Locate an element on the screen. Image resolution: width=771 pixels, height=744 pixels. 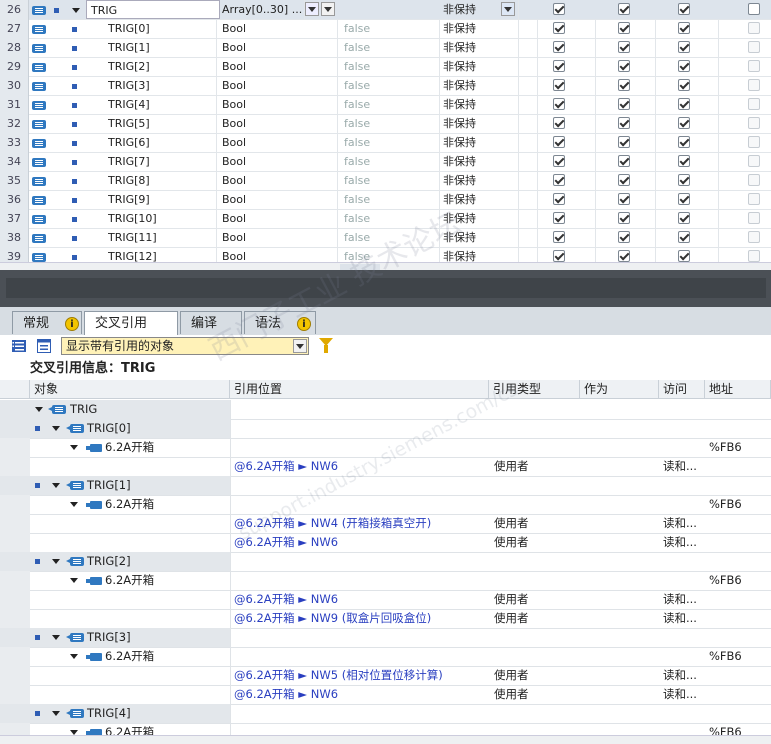
retain-dropdown-button is located at coordinates (509, 9).